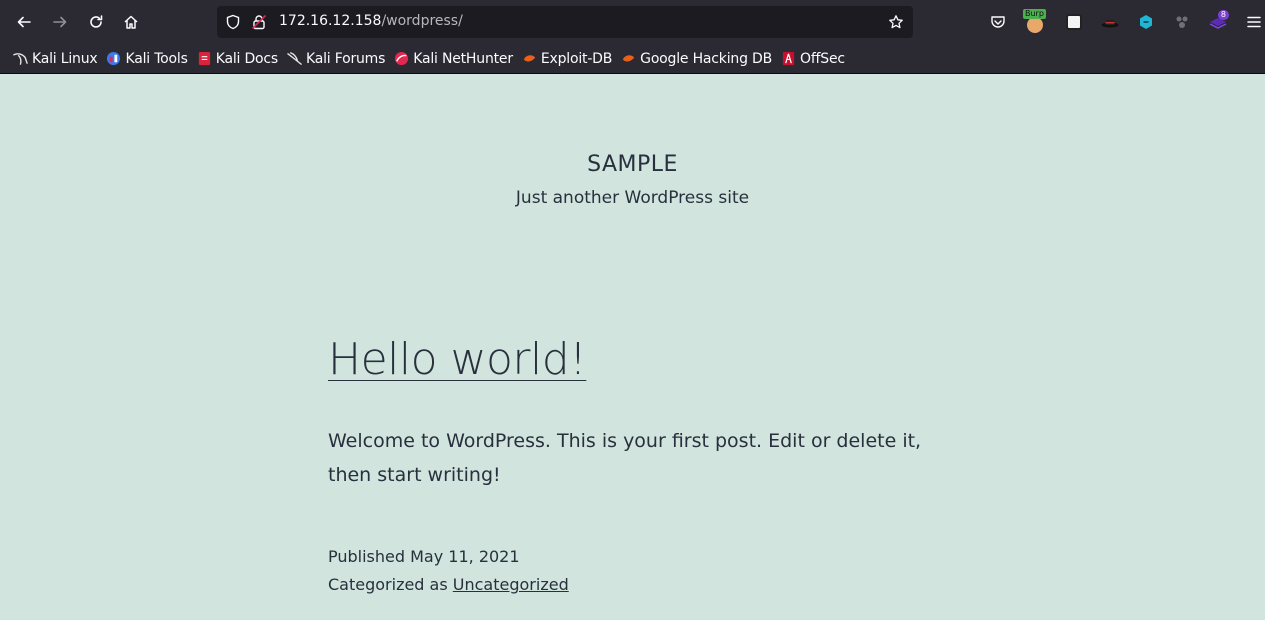 The image size is (1265, 620). What do you see at coordinates (511, 584) in the screenshot?
I see `category-link: Uncategorized` at bounding box center [511, 584].